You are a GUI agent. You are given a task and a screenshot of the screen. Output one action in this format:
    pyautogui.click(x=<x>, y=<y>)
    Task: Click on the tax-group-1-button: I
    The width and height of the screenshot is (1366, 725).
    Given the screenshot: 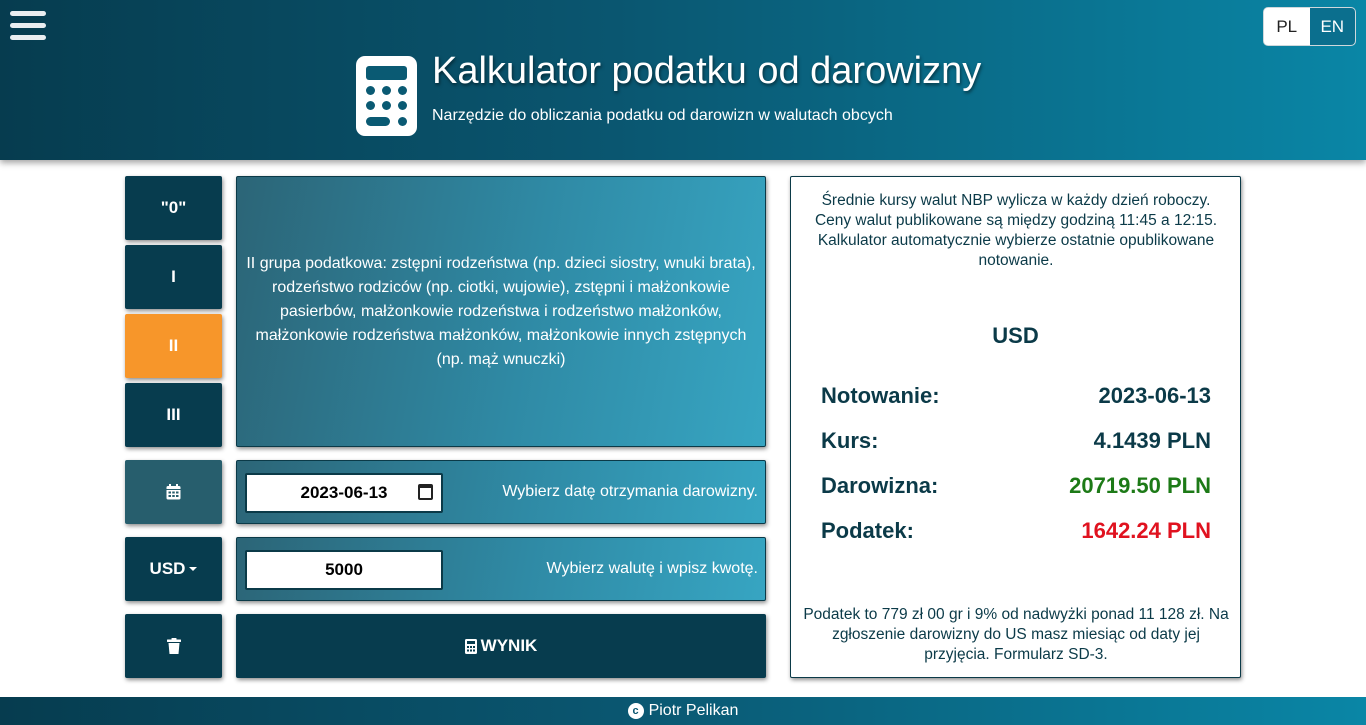 What is the action you would take?
    pyautogui.click(x=173, y=277)
    